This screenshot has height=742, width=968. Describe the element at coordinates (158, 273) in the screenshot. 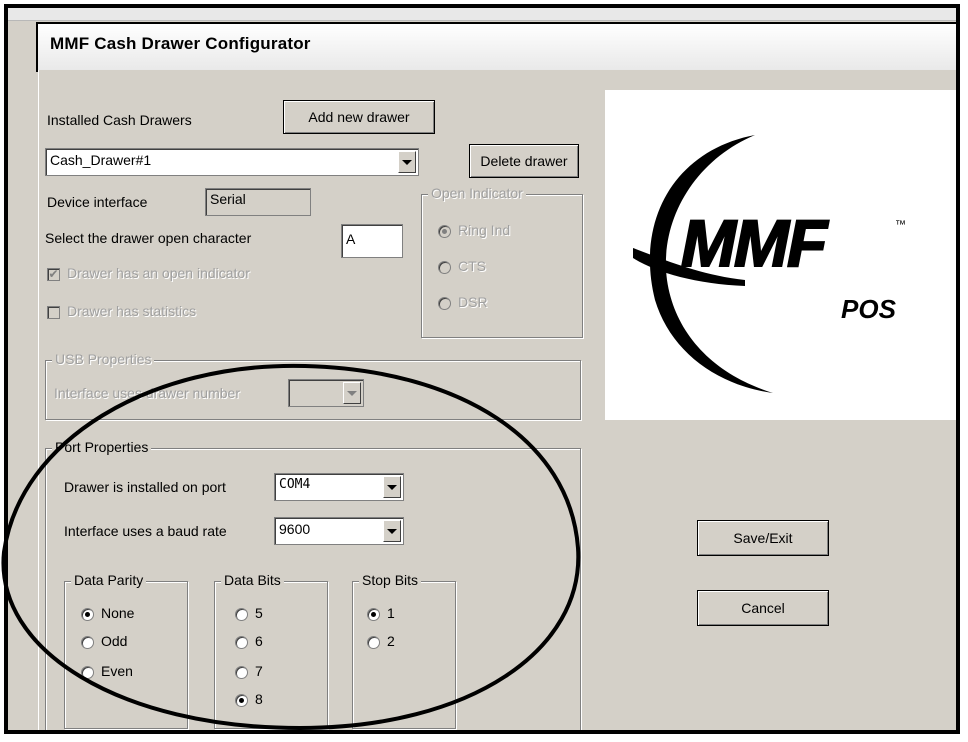

I see `open-indicator-checkbox-label: Drawer has an open indicator` at that location.